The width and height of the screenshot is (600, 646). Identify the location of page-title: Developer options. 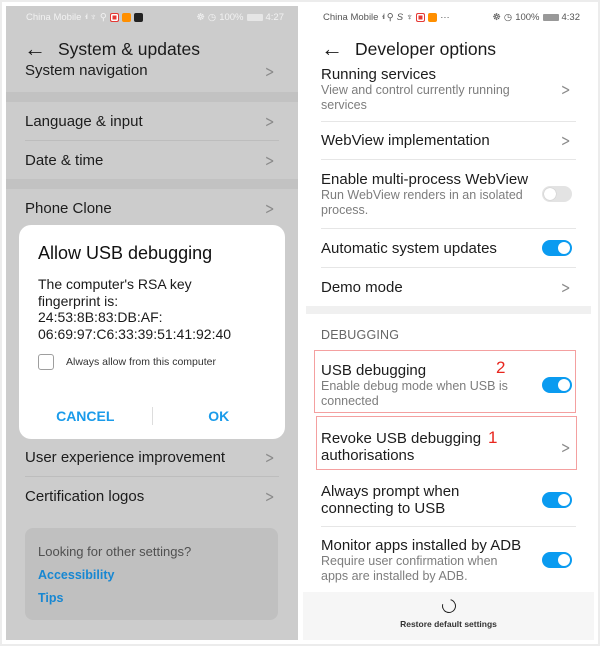
(426, 48).